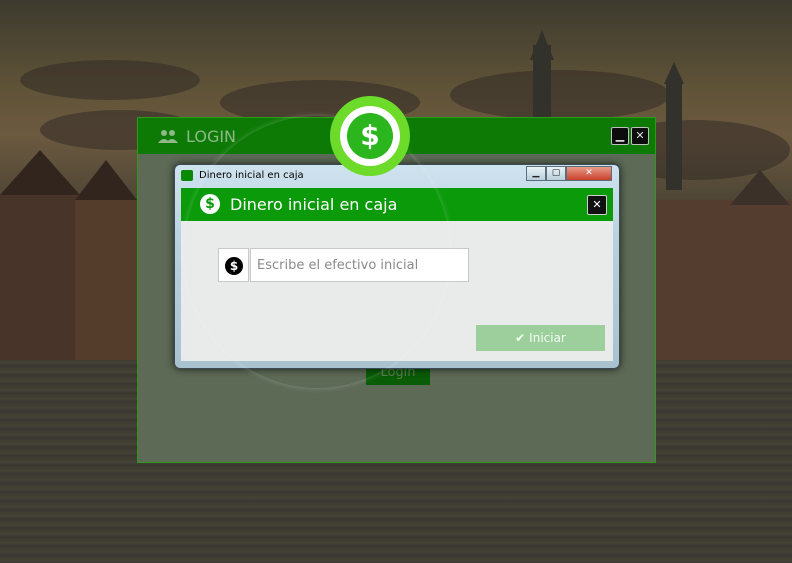  I want to click on users-icon, so click(168, 136).